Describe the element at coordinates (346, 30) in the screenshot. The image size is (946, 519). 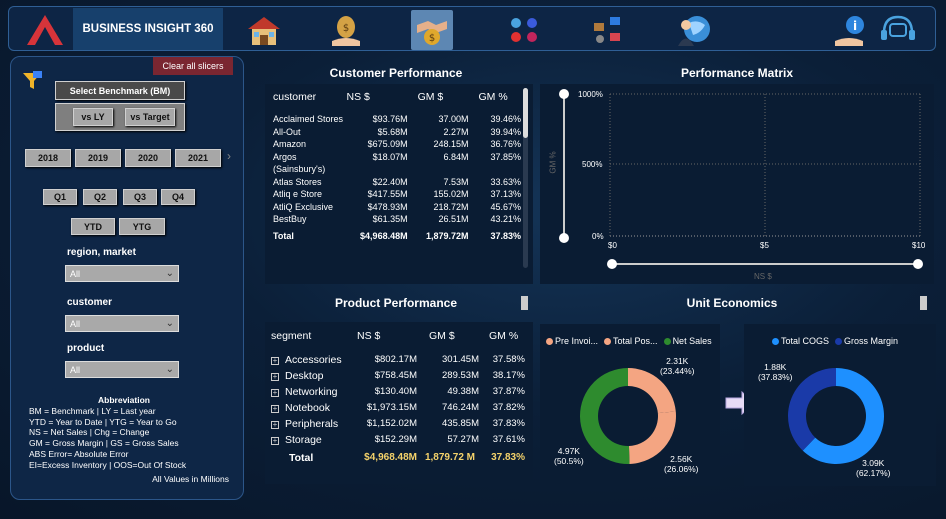
I see `sales-icon: $` at that location.